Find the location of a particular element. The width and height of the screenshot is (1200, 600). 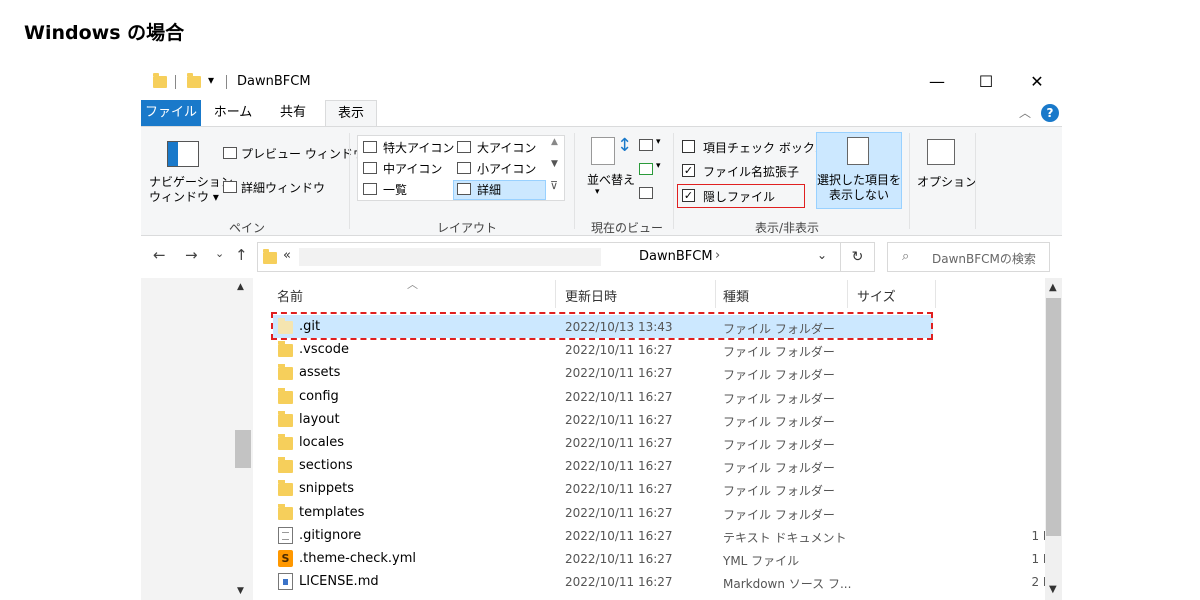

sort-dropdown-icon: ▾ is located at coordinates (597, 192).